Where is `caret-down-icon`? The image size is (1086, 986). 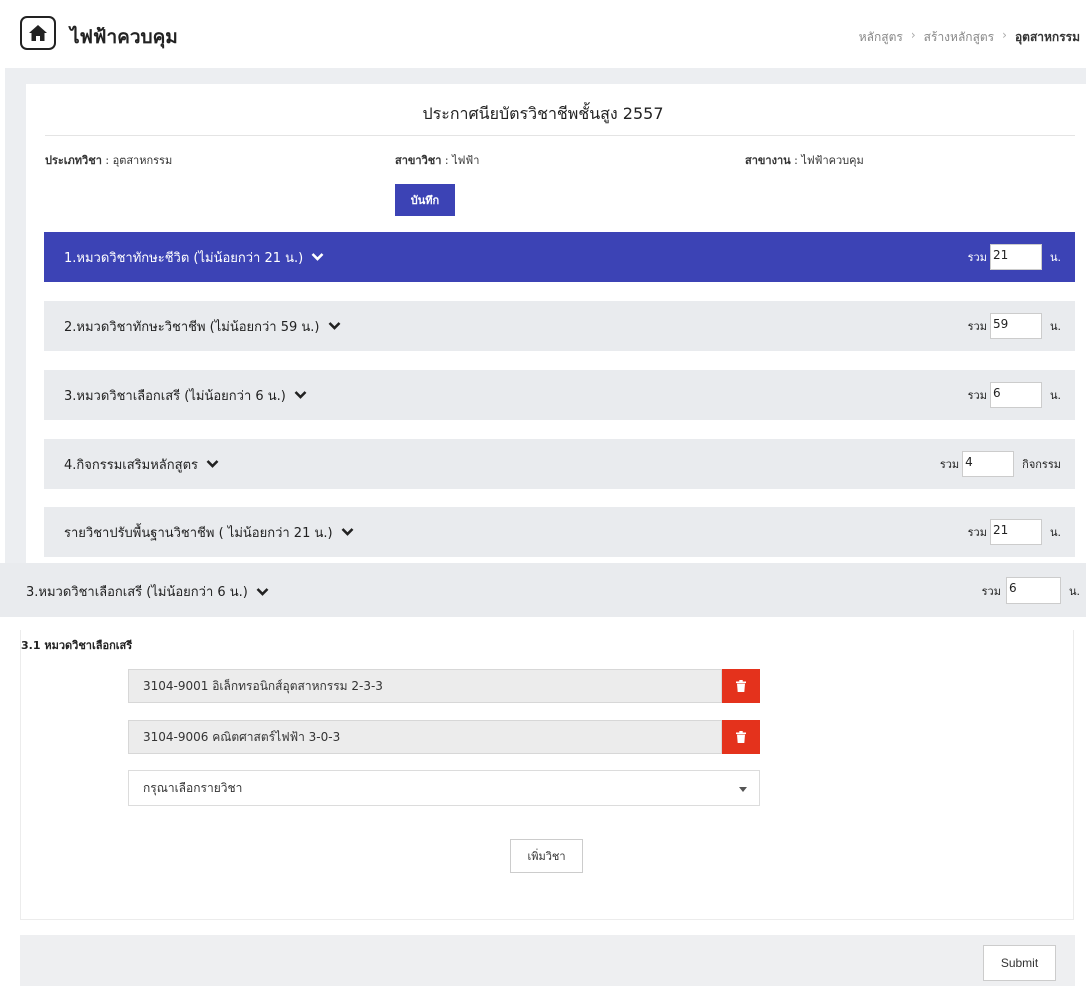
caret-down-icon is located at coordinates (743, 789).